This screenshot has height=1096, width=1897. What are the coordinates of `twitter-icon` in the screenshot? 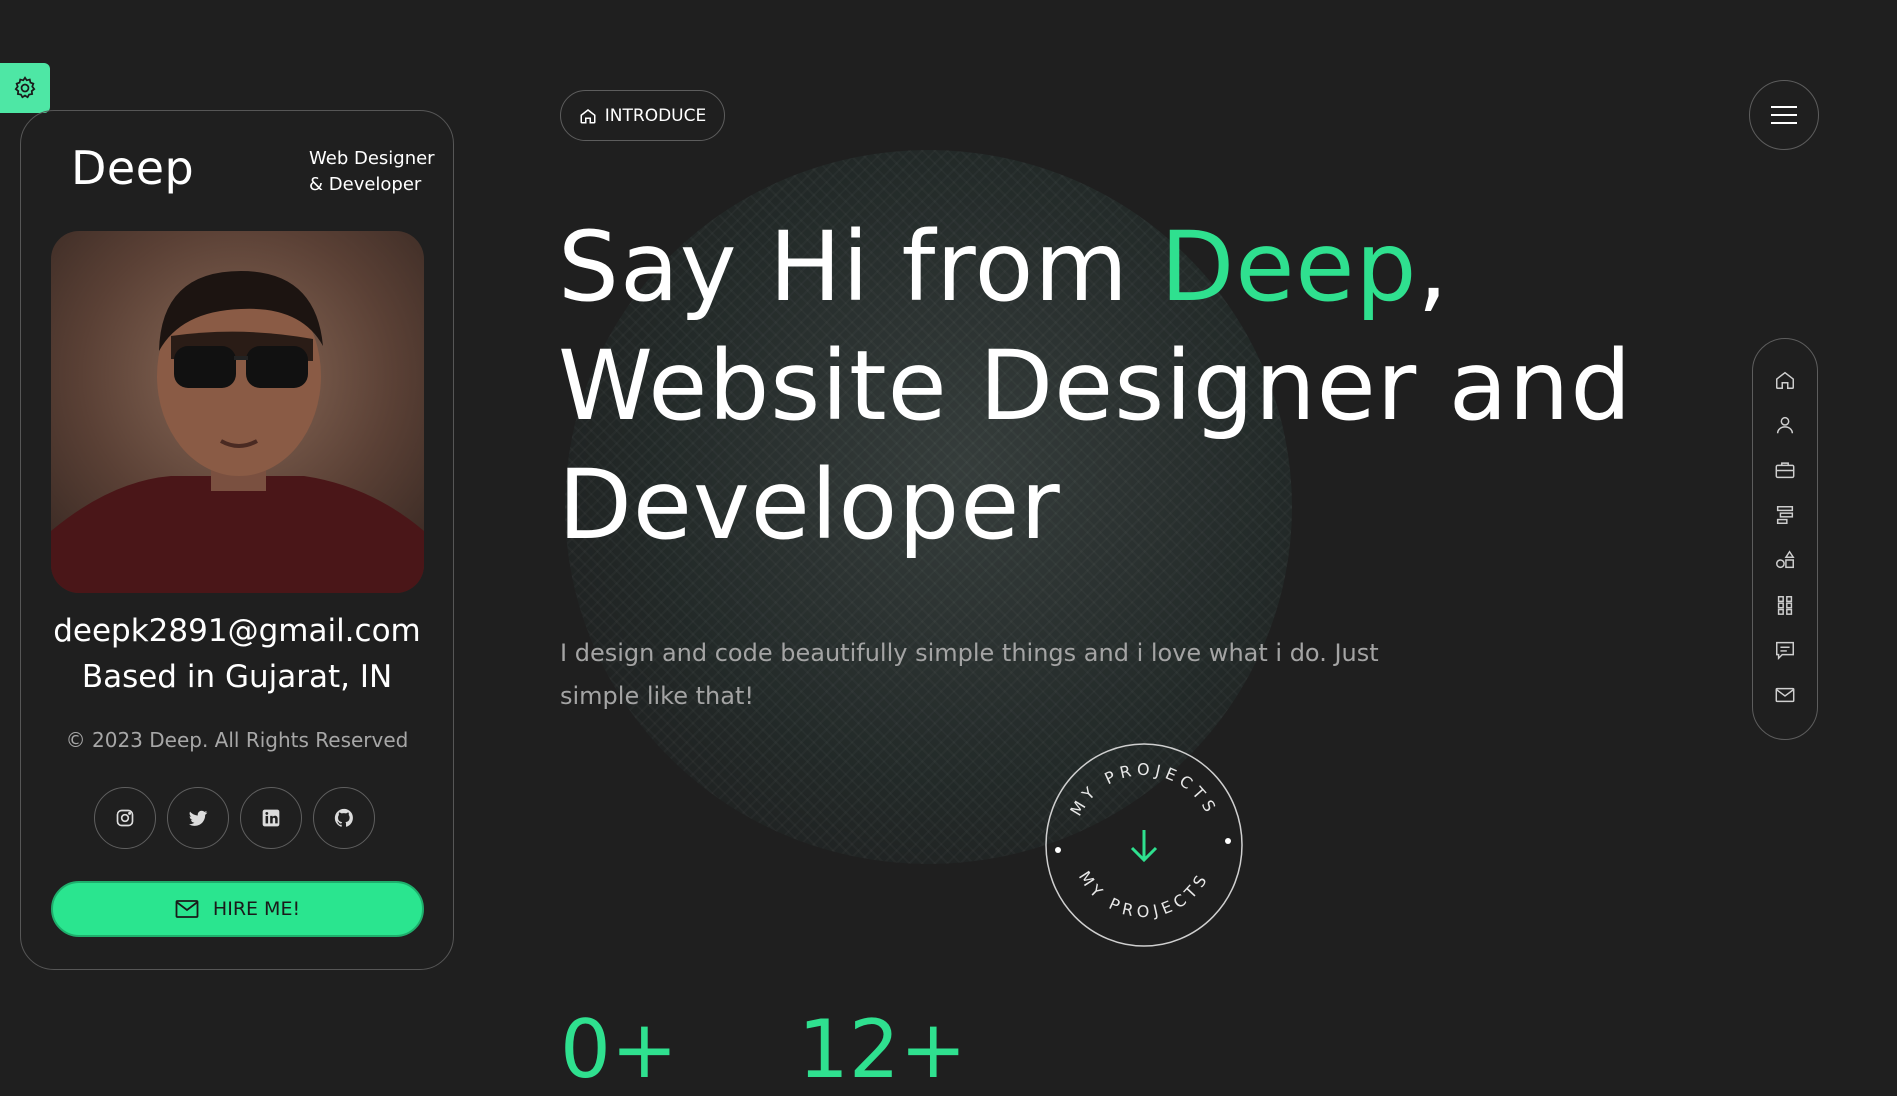 It's located at (198, 818).